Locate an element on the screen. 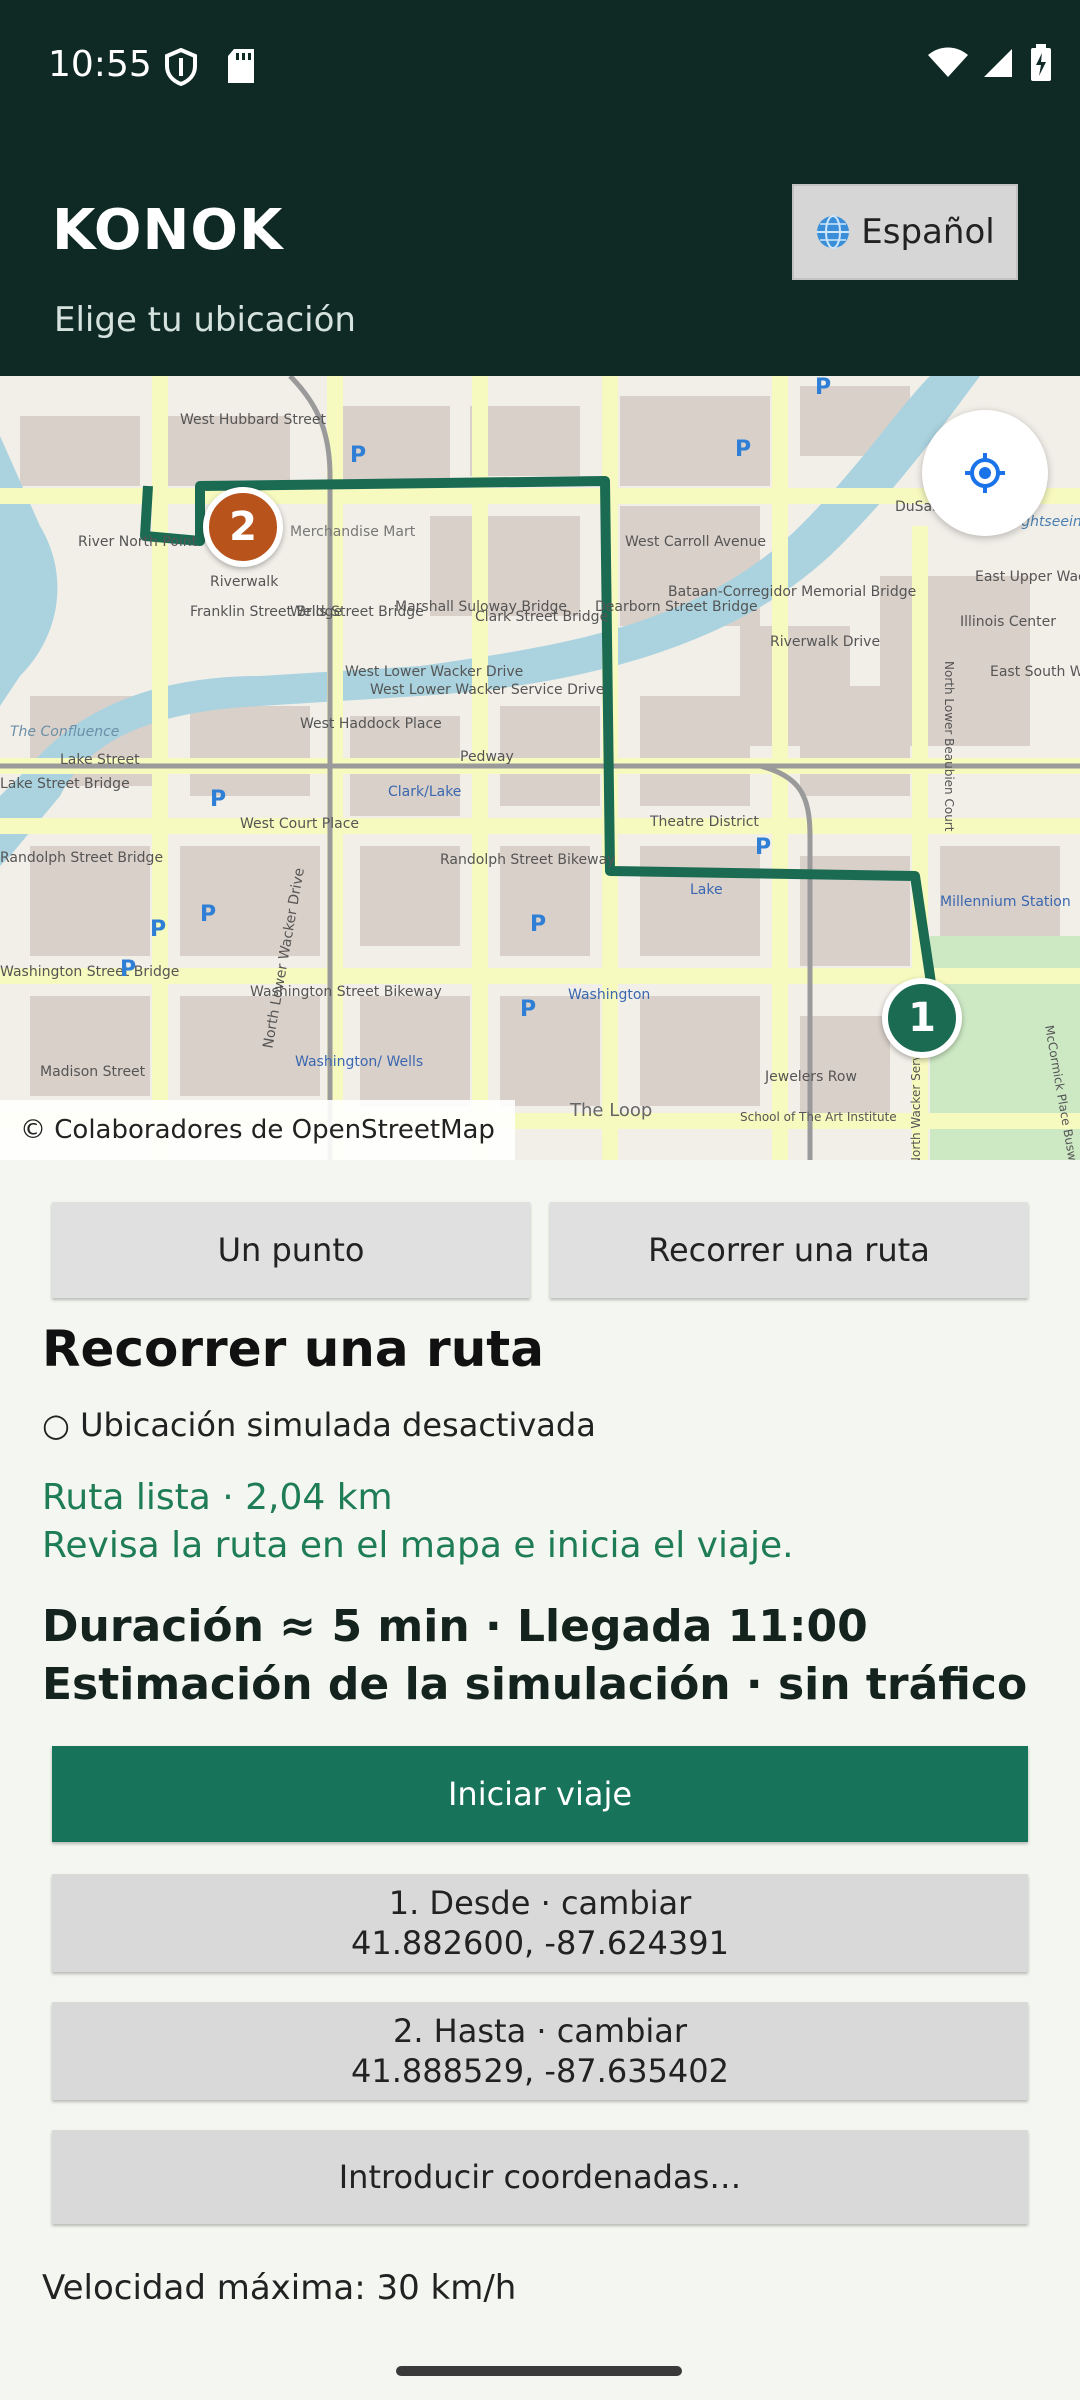 Image resolution: width=1080 pixels, height=2400 pixels. language-button: Español is located at coordinates (905, 232).